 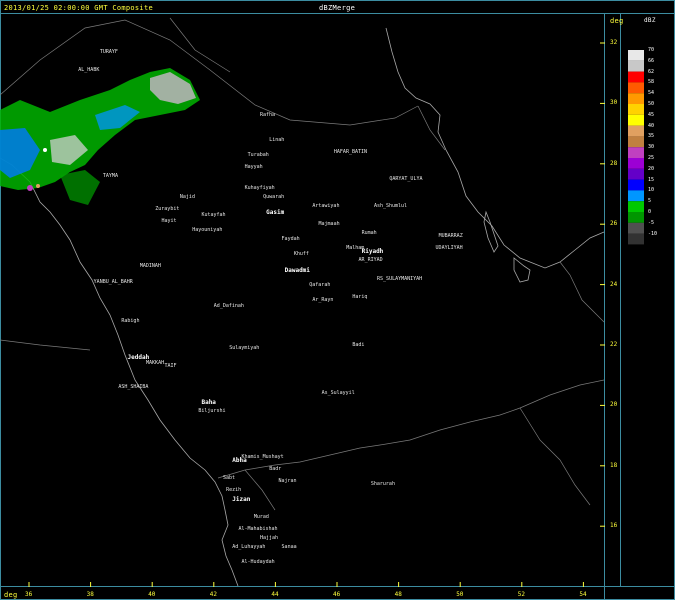 What do you see at coordinates (289, 547) in the screenshot?
I see `place-name: Sanaa` at bounding box center [289, 547].